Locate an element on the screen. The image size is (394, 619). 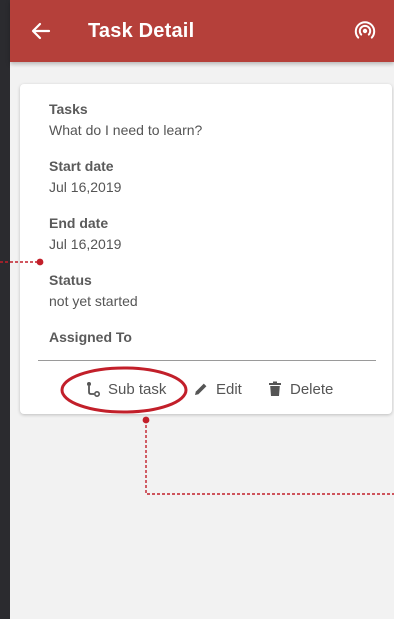
field-value-start-date: Jul 16,2019 is located at coordinates (85, 187).